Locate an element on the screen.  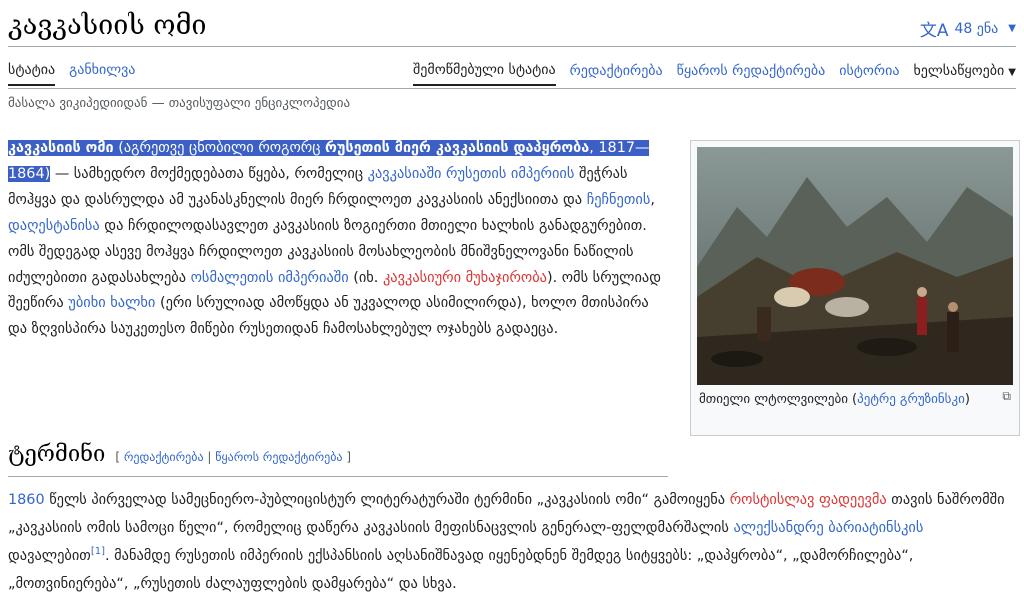
caption-end: ) is located at coordinates (967, 399).